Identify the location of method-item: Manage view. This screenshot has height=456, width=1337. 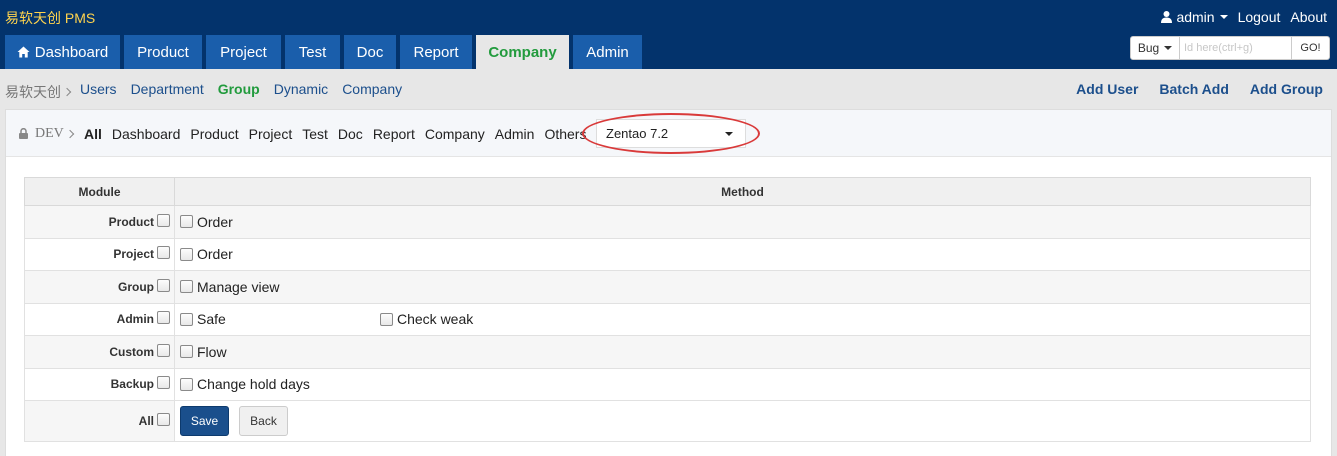
(280, 287).